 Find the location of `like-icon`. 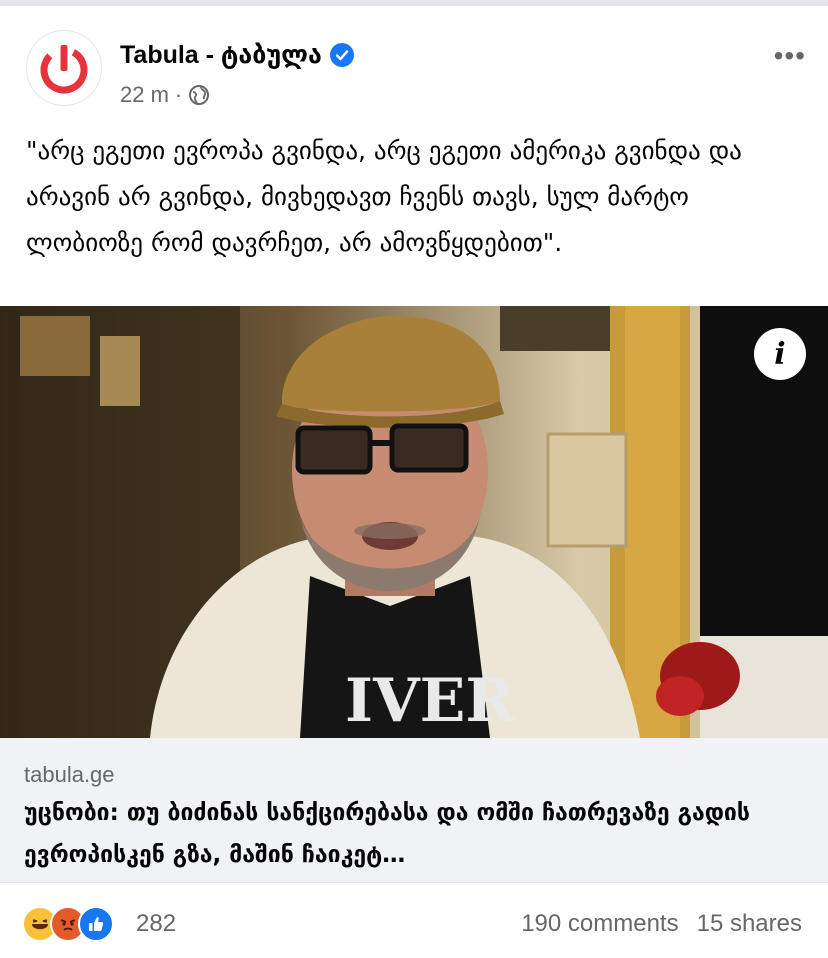

like-icon is located at coordinates (96, 924).